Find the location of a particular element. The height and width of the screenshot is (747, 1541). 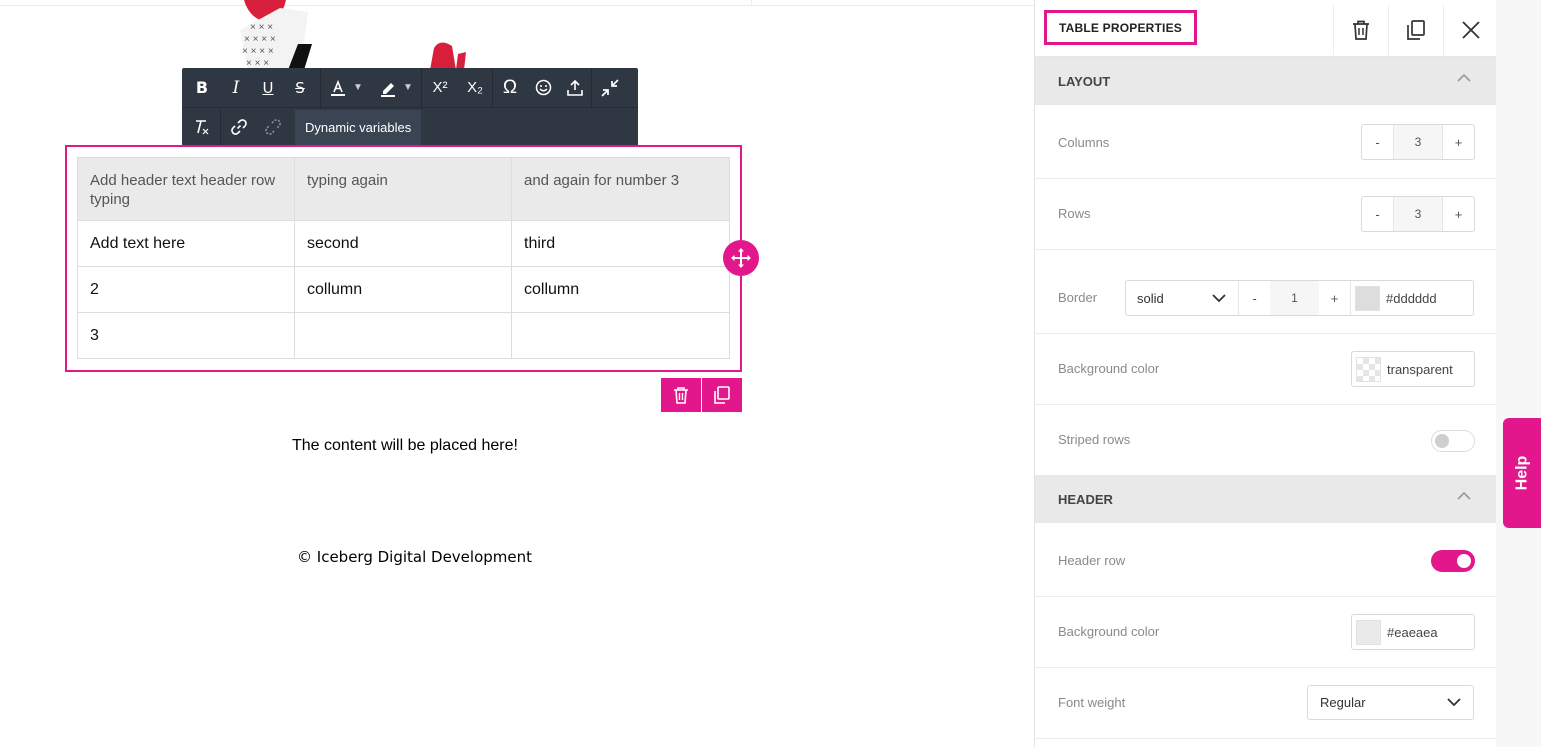

table-row: Add text here second third is located at coordinates (403, 243).